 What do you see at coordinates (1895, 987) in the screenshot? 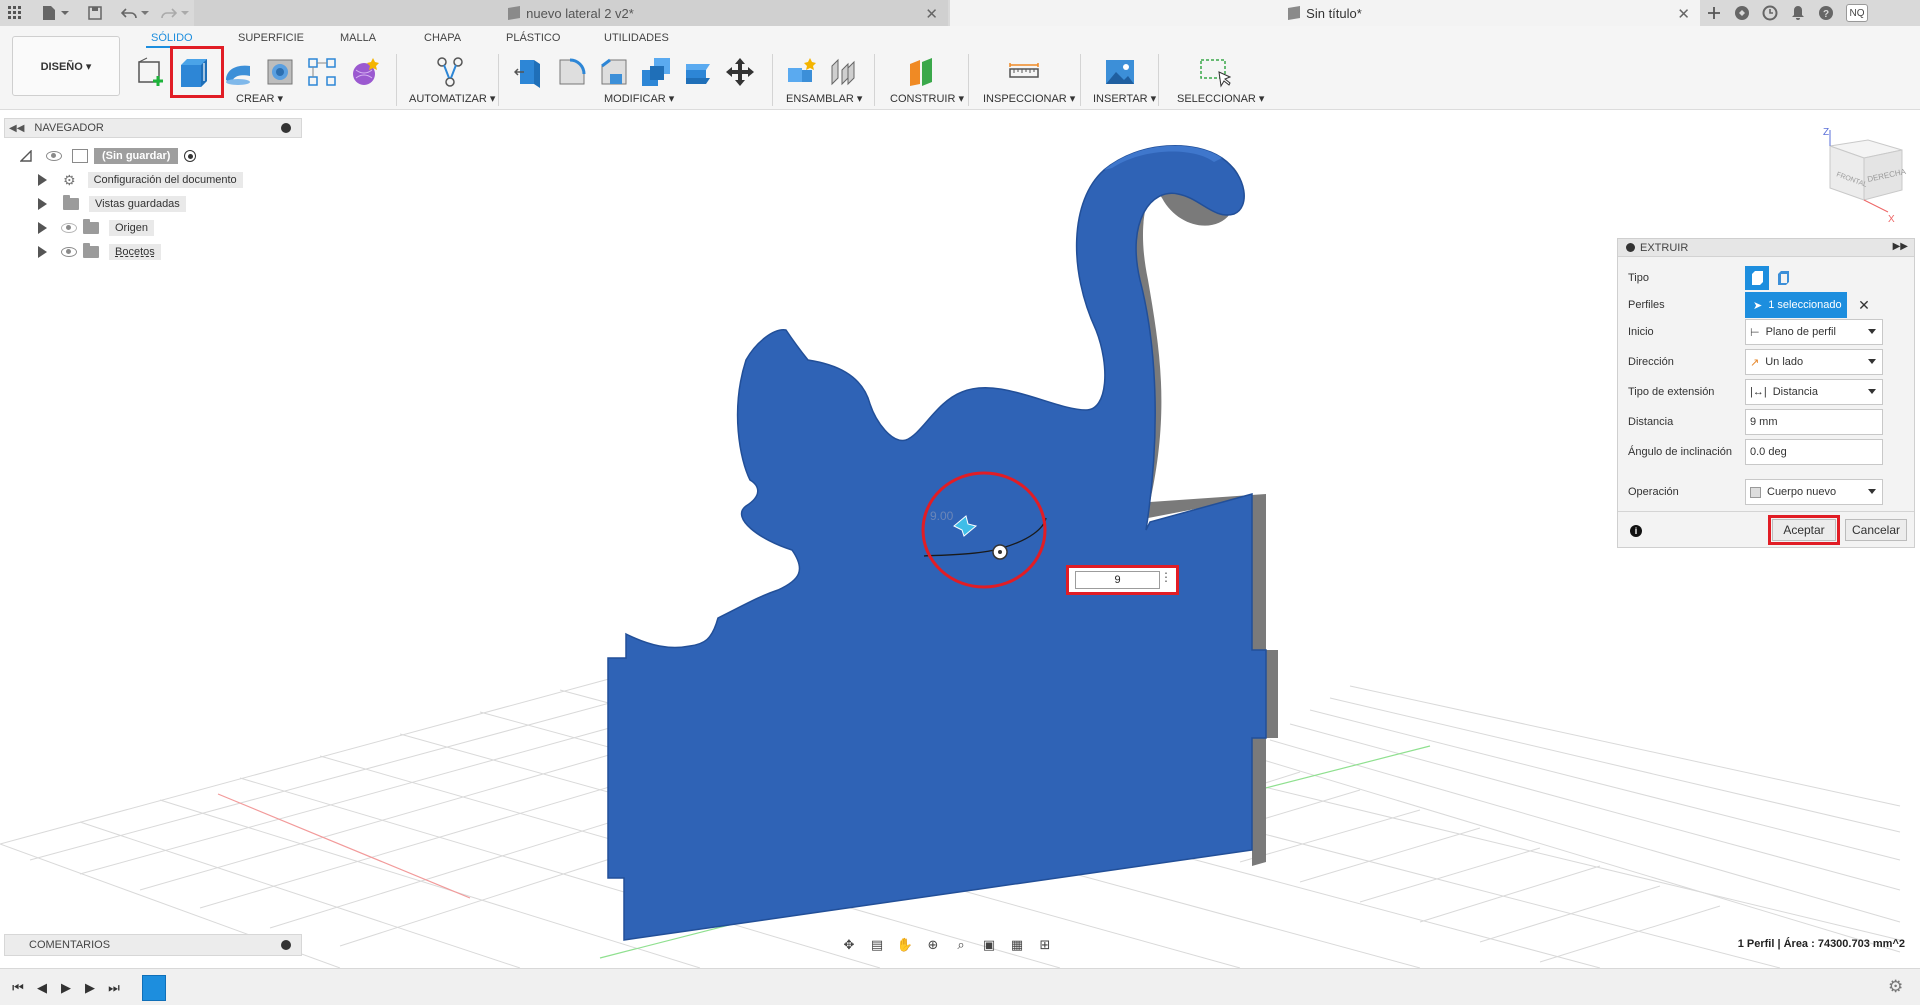
I see `timeline-settings-gear-icon: ⚙` at bounding box center [1895, 987].